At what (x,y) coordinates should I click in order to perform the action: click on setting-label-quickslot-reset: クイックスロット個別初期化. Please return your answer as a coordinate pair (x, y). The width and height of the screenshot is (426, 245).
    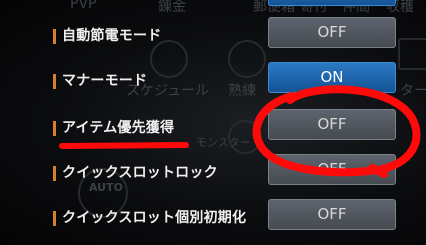
    Looking at the image, I should click on (154, 218).